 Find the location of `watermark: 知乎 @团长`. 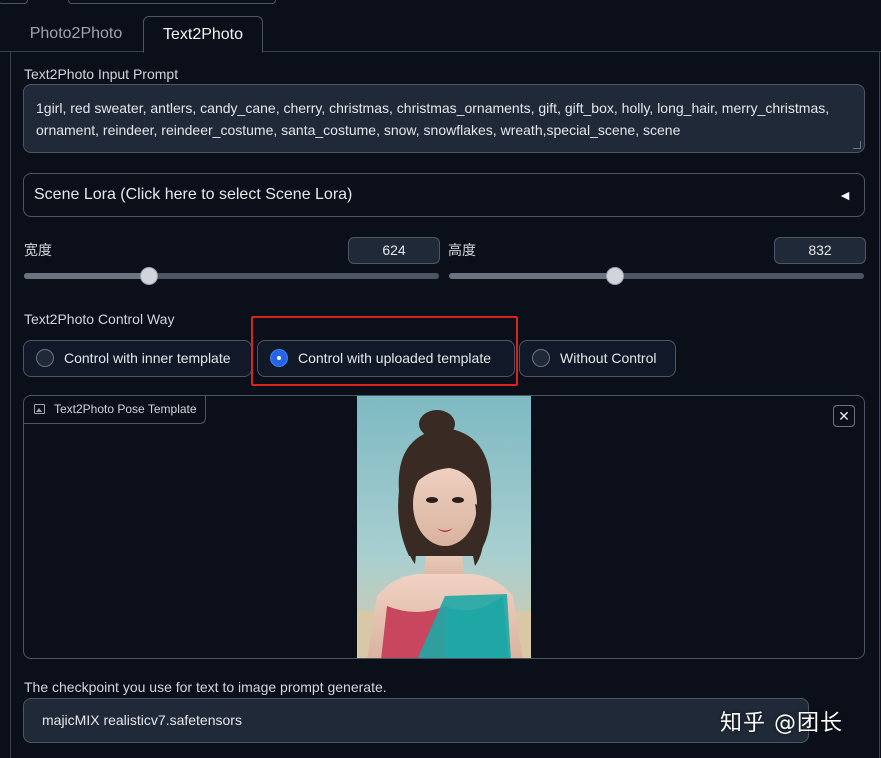

watermark: 知乎 @团长 is located at coordinates (781, 723).